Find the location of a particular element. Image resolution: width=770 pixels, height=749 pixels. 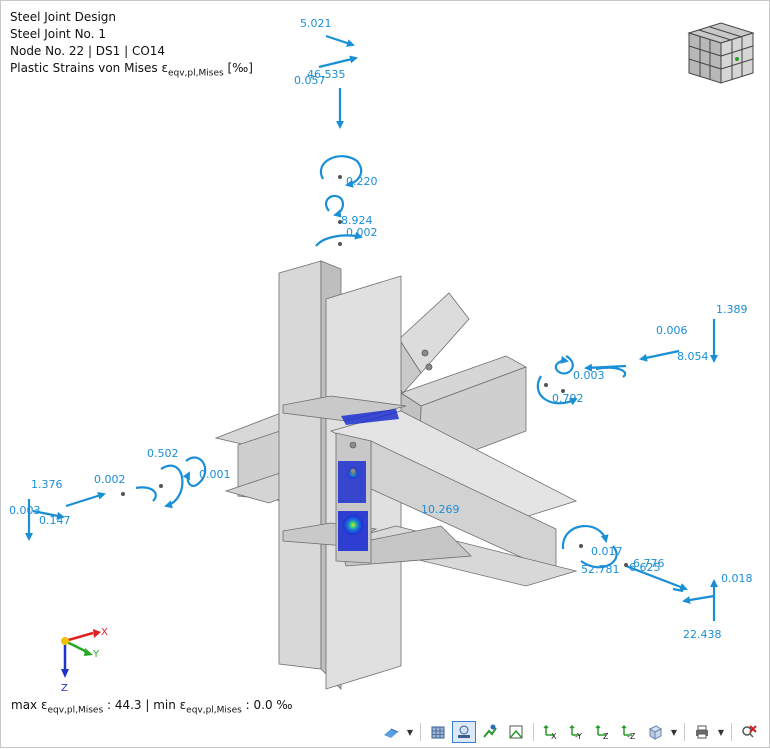

axis-triad: X Y Z is located at coordinates (84, 660).